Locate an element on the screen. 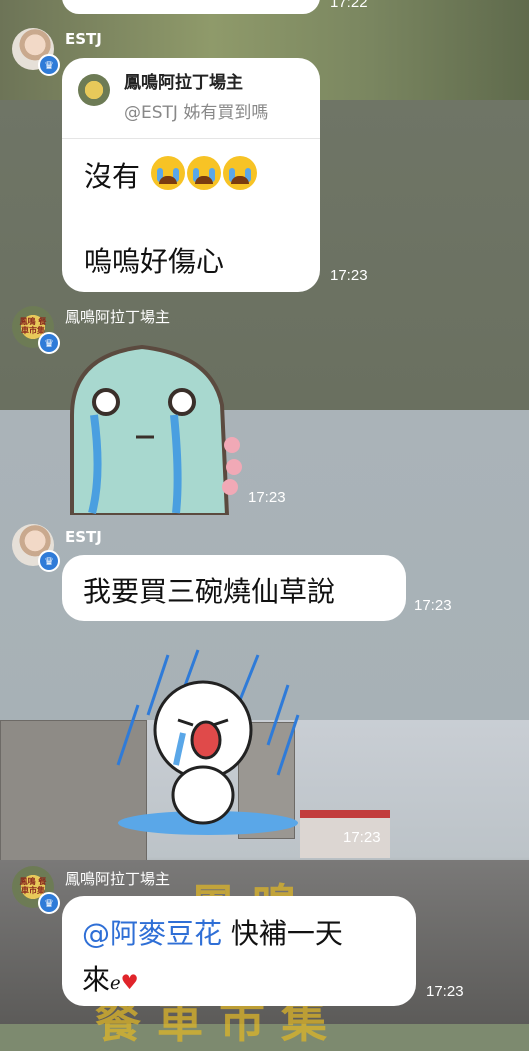 This screenshot has height=1051, width=529. quoted-message-text: @ESTJ 姊有買到嗎 is located at coordinates (196, 113).